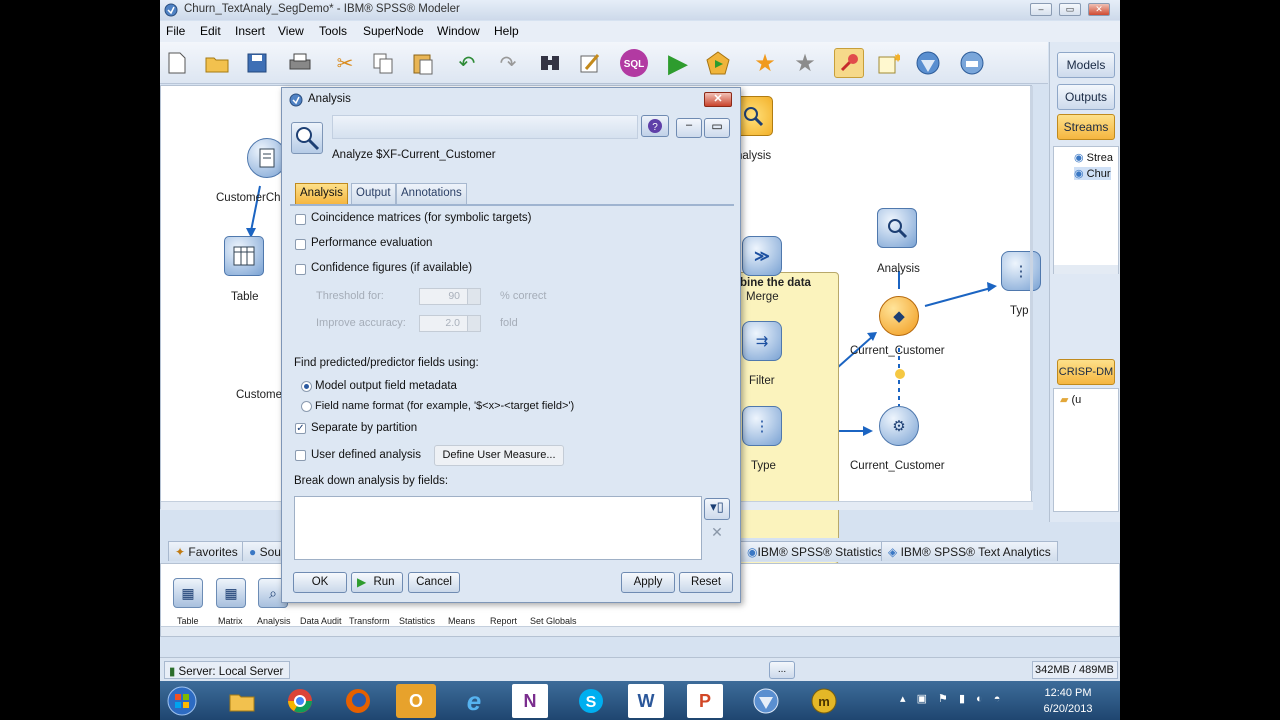 This screenshot has height=720, width=1280. Describe the element at coordinates (1093, 157) in the screenshot. I see `stream-item-1: ◉ Strea` at that location.